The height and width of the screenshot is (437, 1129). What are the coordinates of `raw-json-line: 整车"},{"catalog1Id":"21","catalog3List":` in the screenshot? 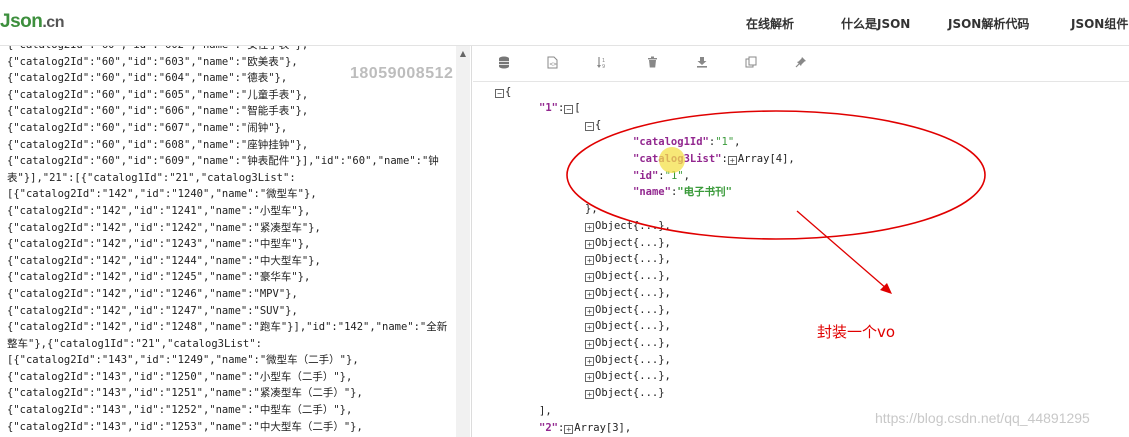 It's located at (134, 343).